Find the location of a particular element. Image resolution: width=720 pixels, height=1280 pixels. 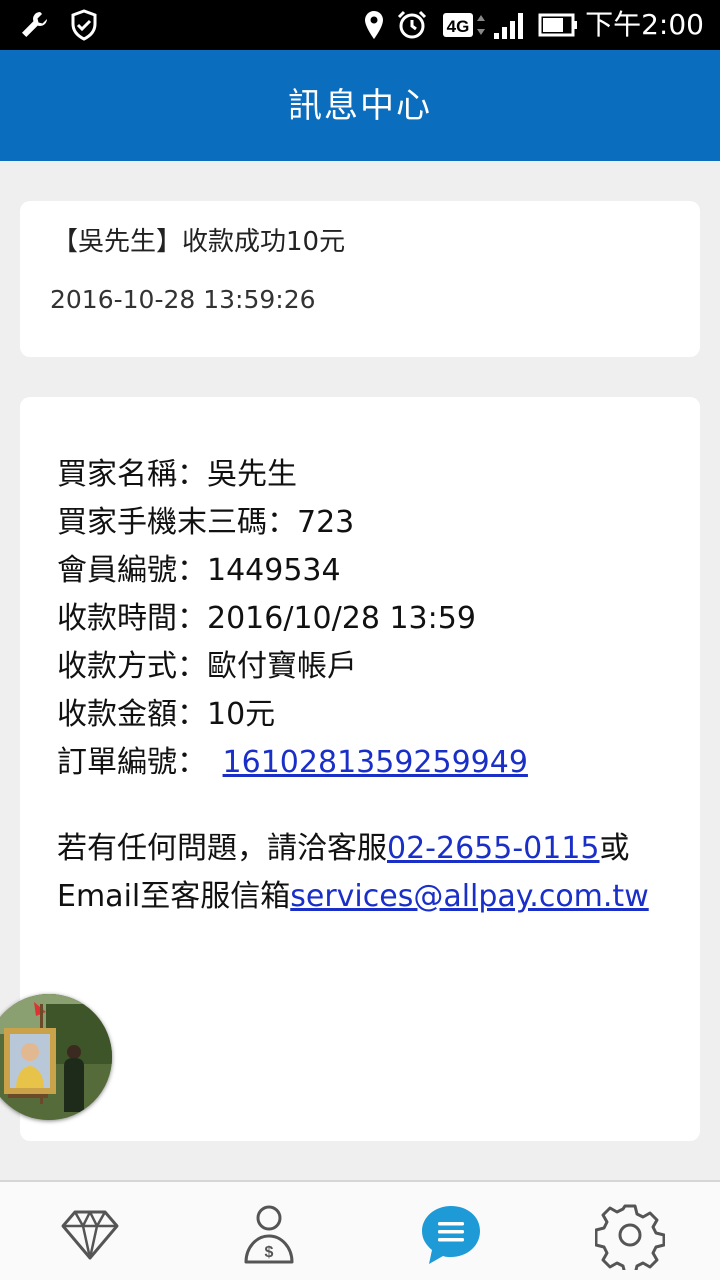

message-summary-card: 【吳先生】收款成功10元 2016-10-28 13:59:26 is located at coordinates (360, 279).